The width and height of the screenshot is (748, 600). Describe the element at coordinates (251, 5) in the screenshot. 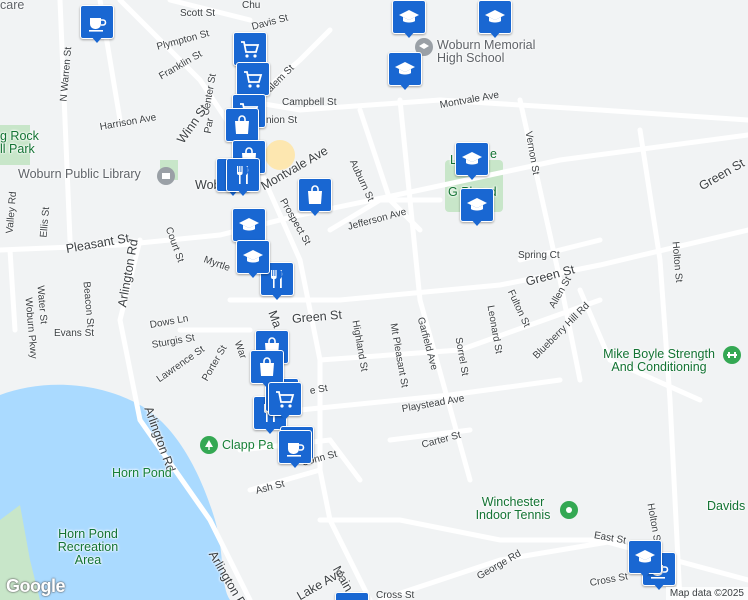

I see `label-church-st: Chu` at that location.